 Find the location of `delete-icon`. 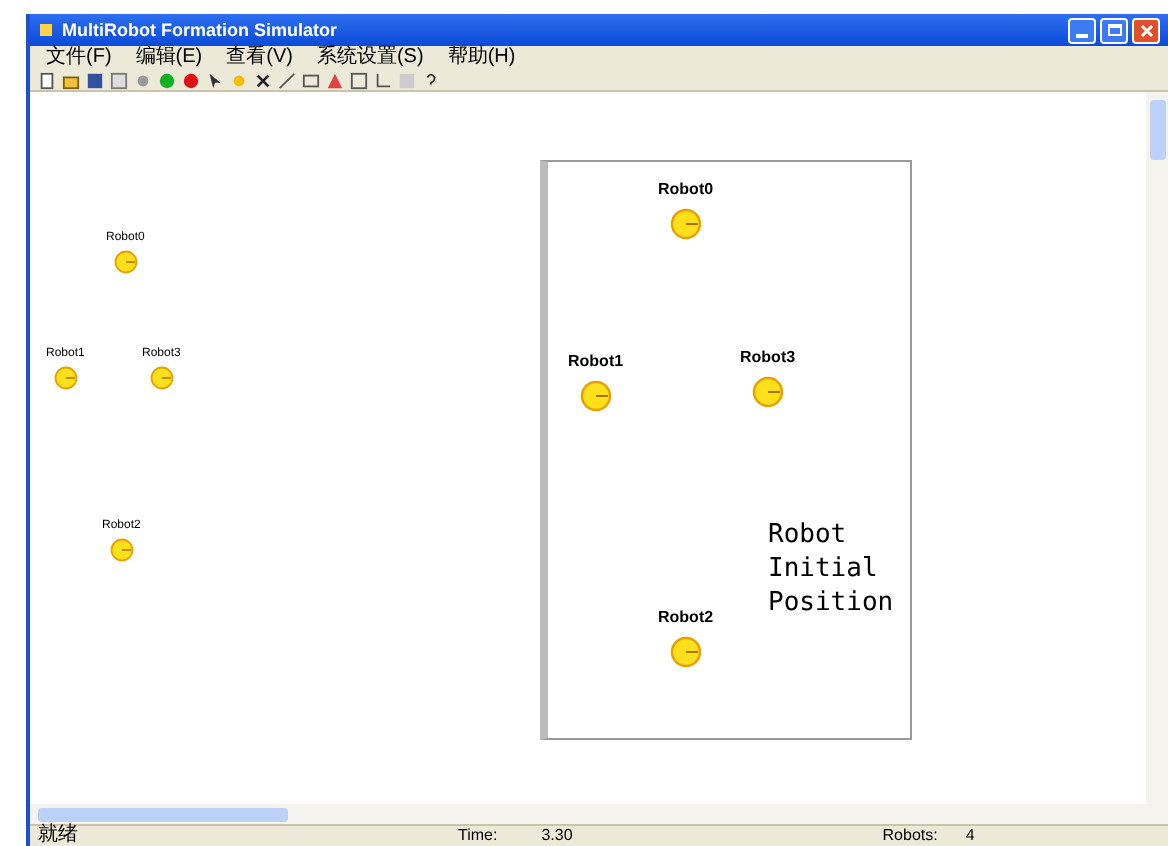

delete-icon is located at coordinates (263, 80).